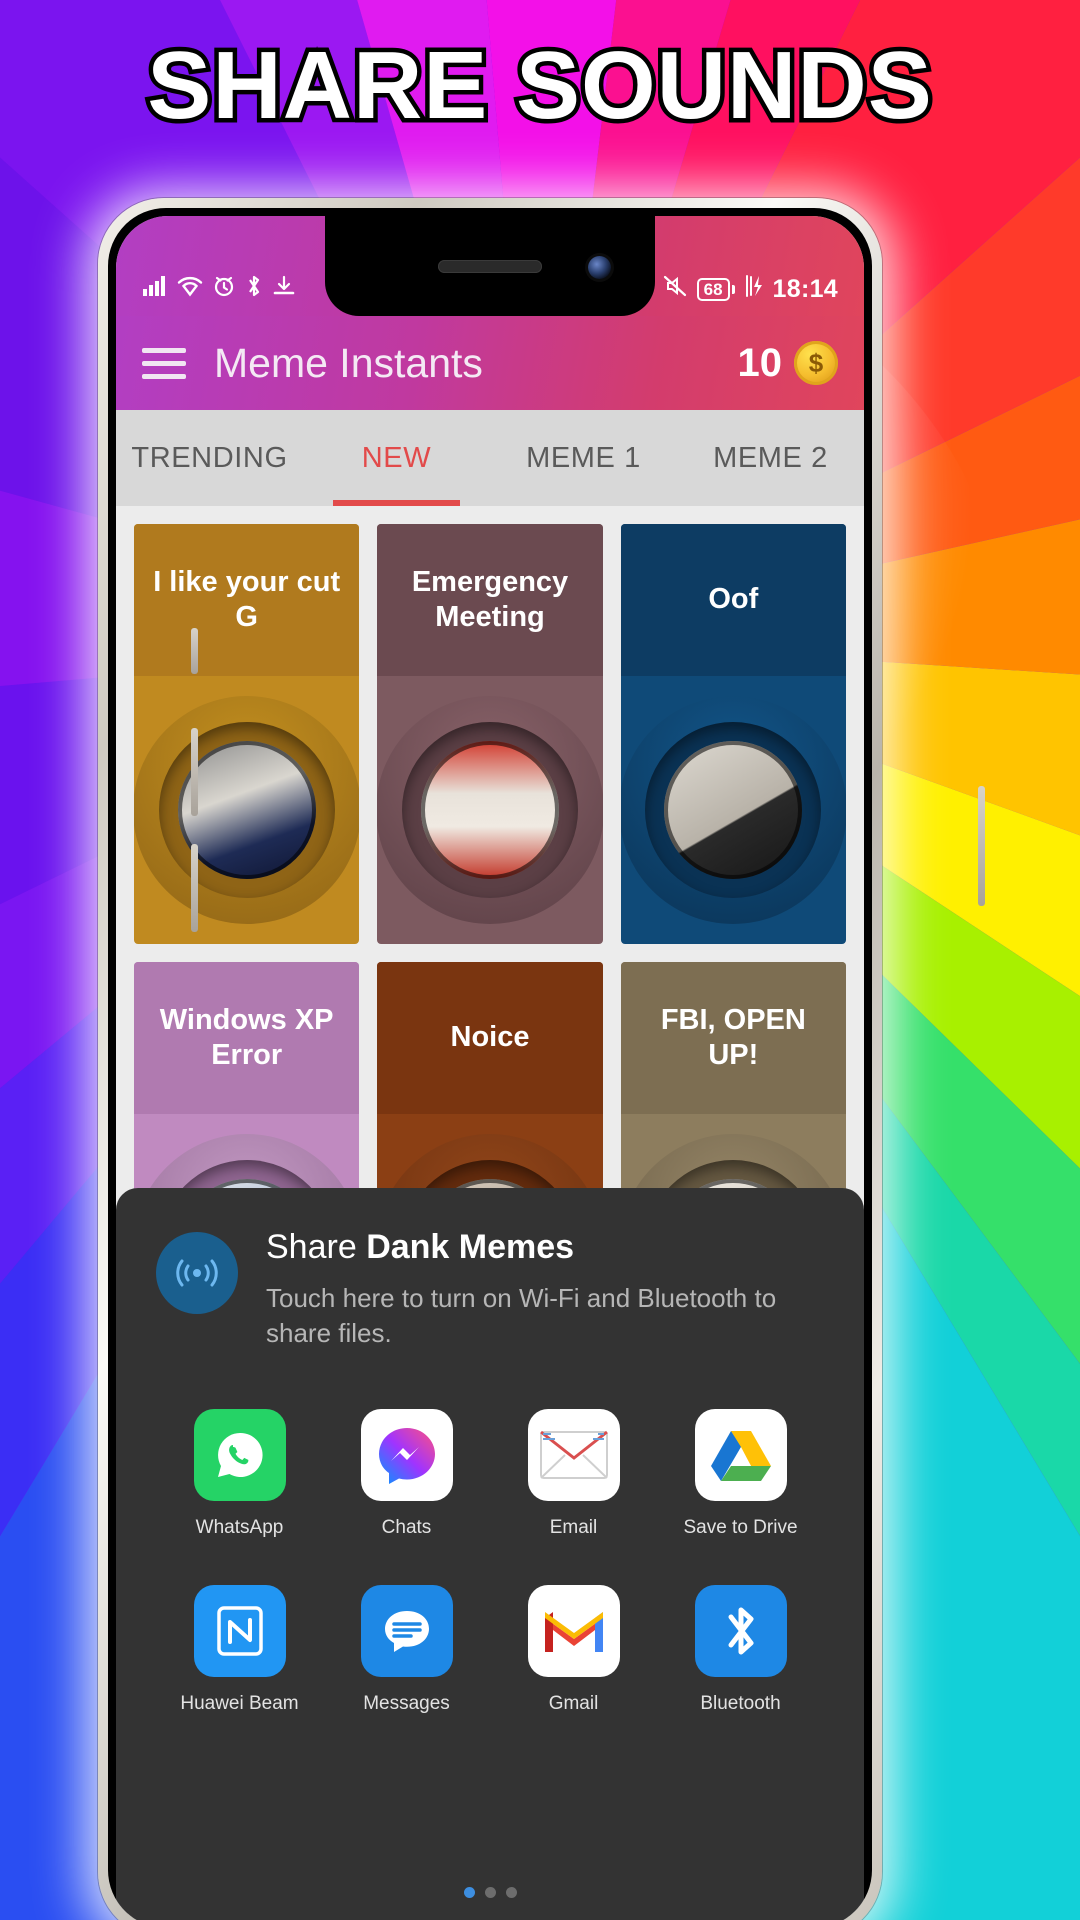 The image size is (1080, 1920). I want to click on notch, so click(490, 266).